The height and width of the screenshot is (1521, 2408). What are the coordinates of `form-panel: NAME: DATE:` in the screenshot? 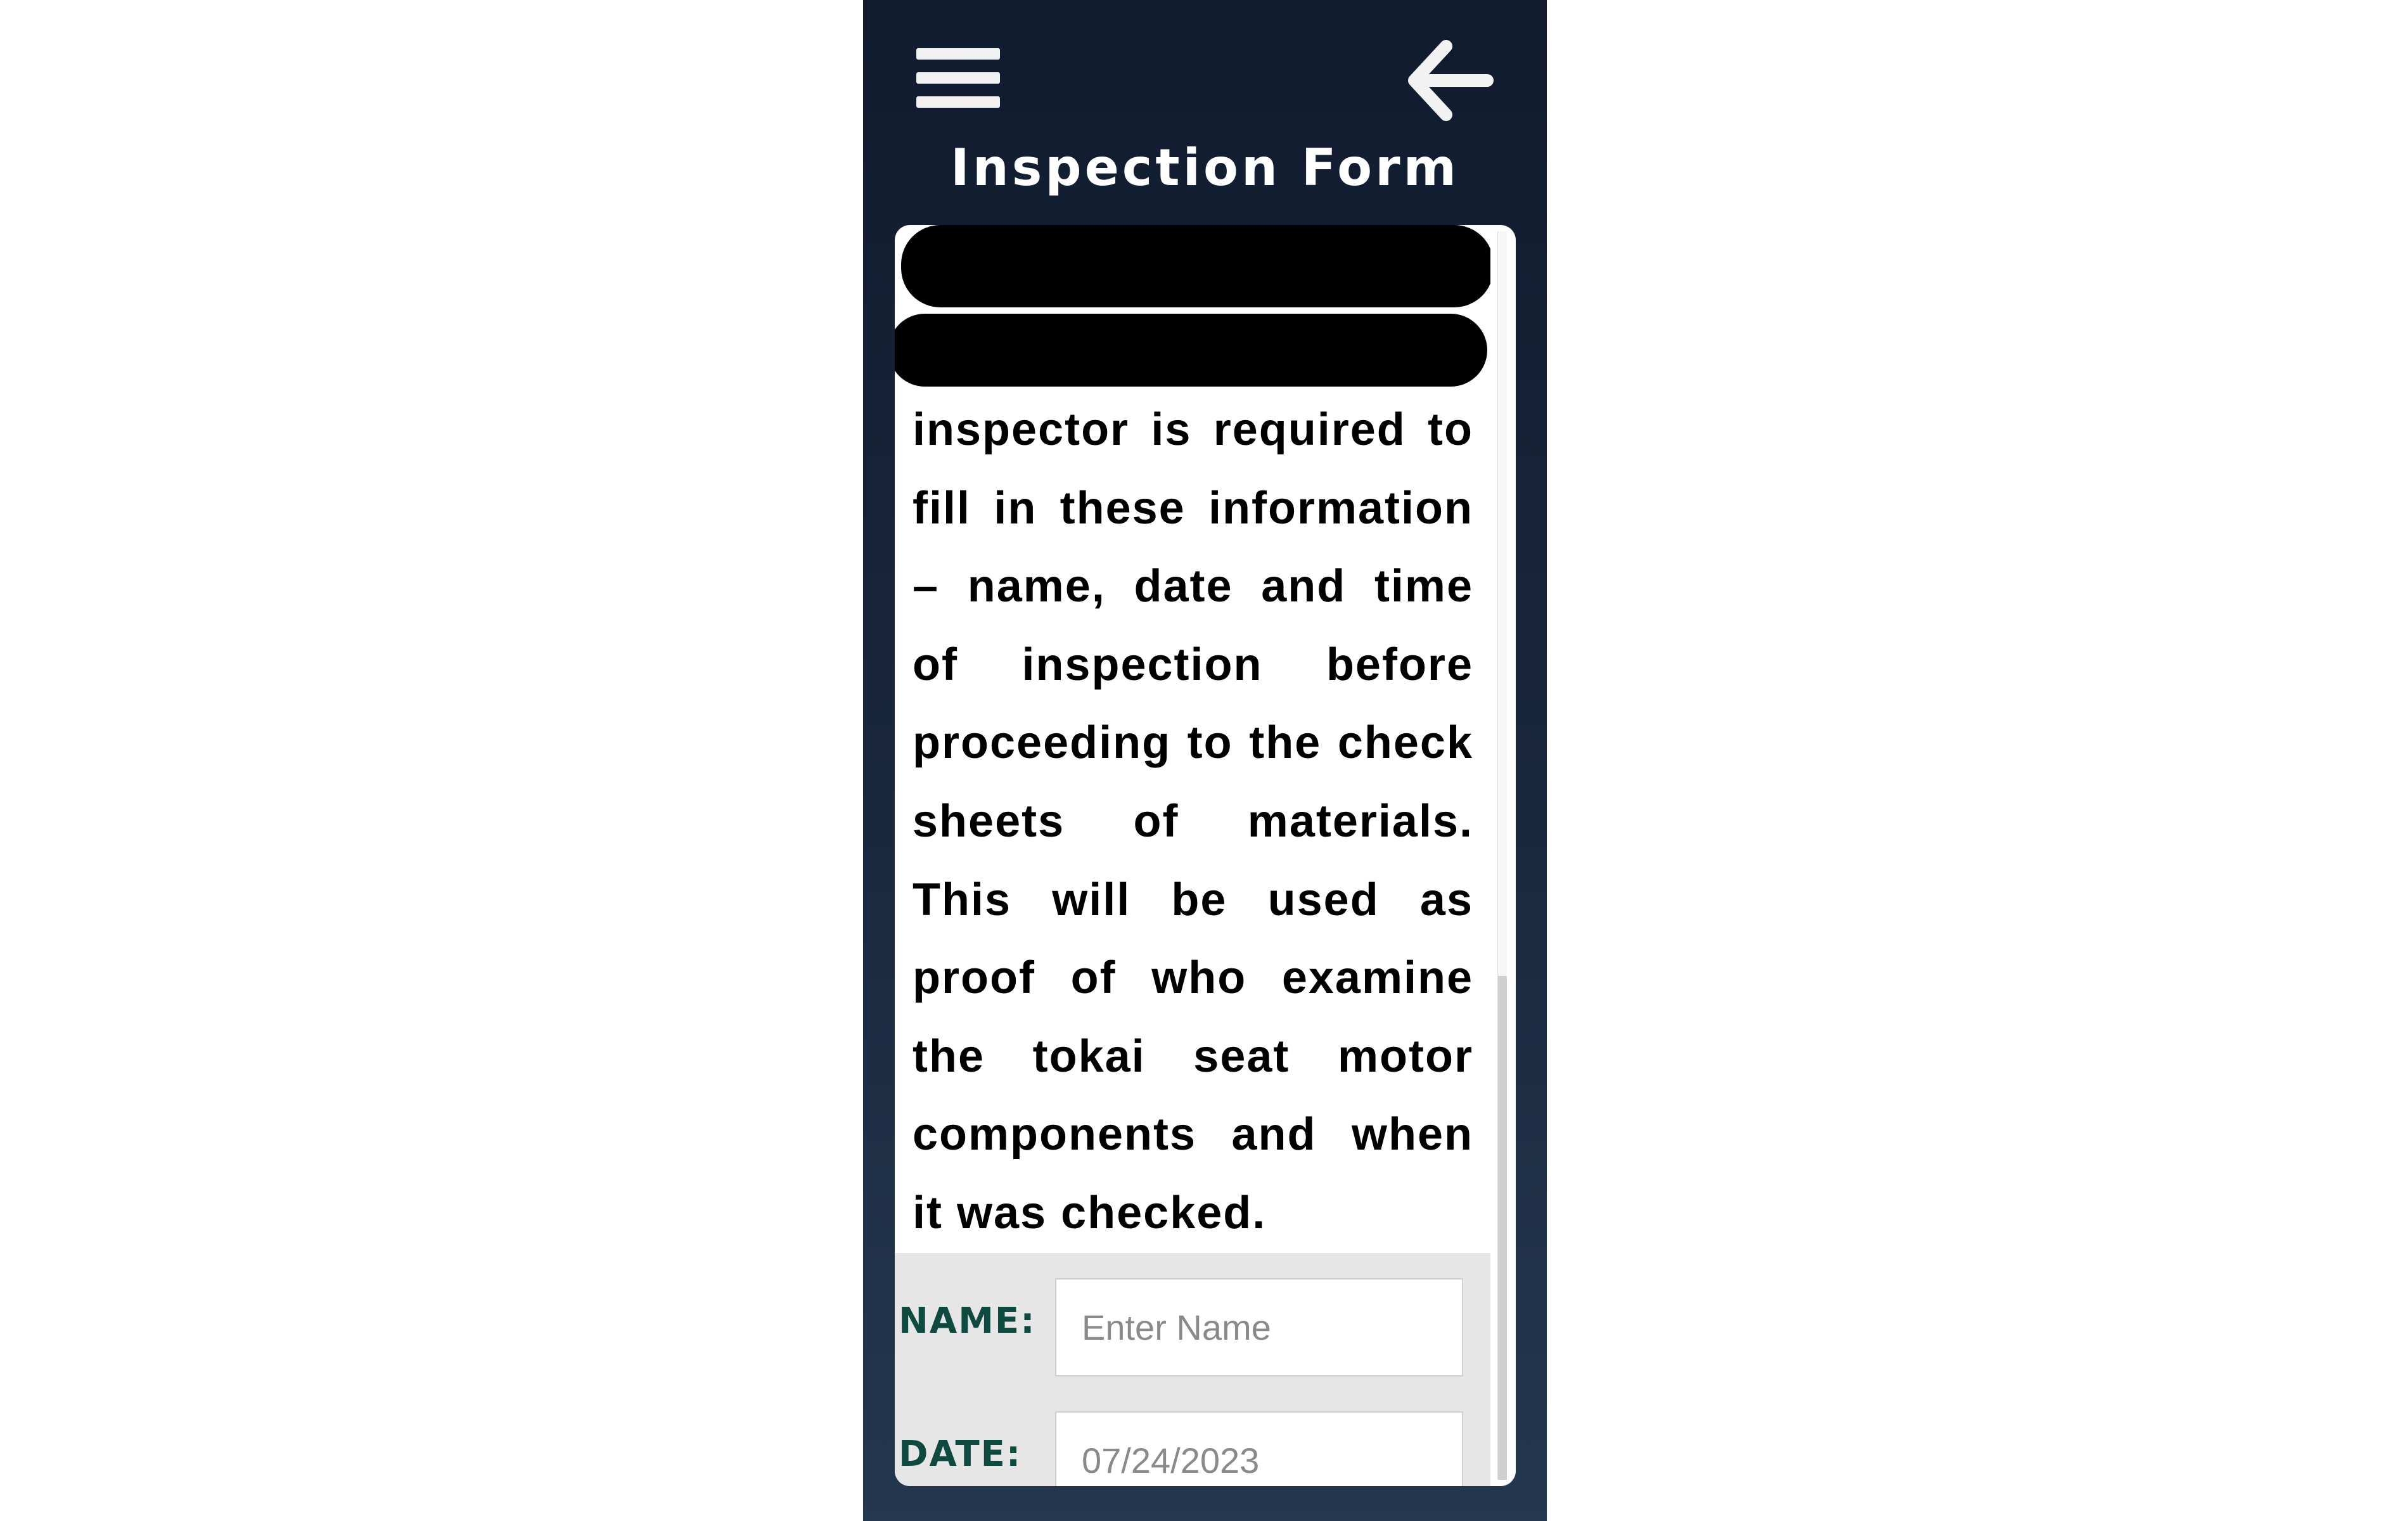 It's located at (1192, 1369).